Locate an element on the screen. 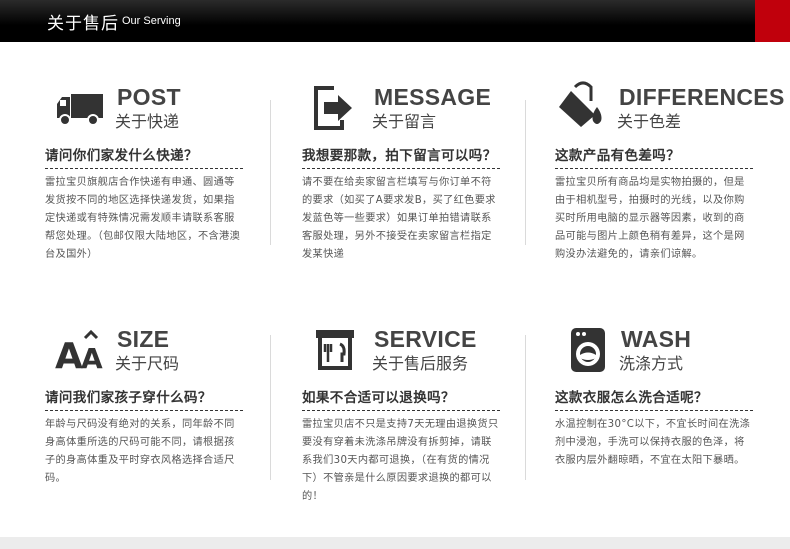  section-title-en: SIZE is located at coordinates (143, 339).